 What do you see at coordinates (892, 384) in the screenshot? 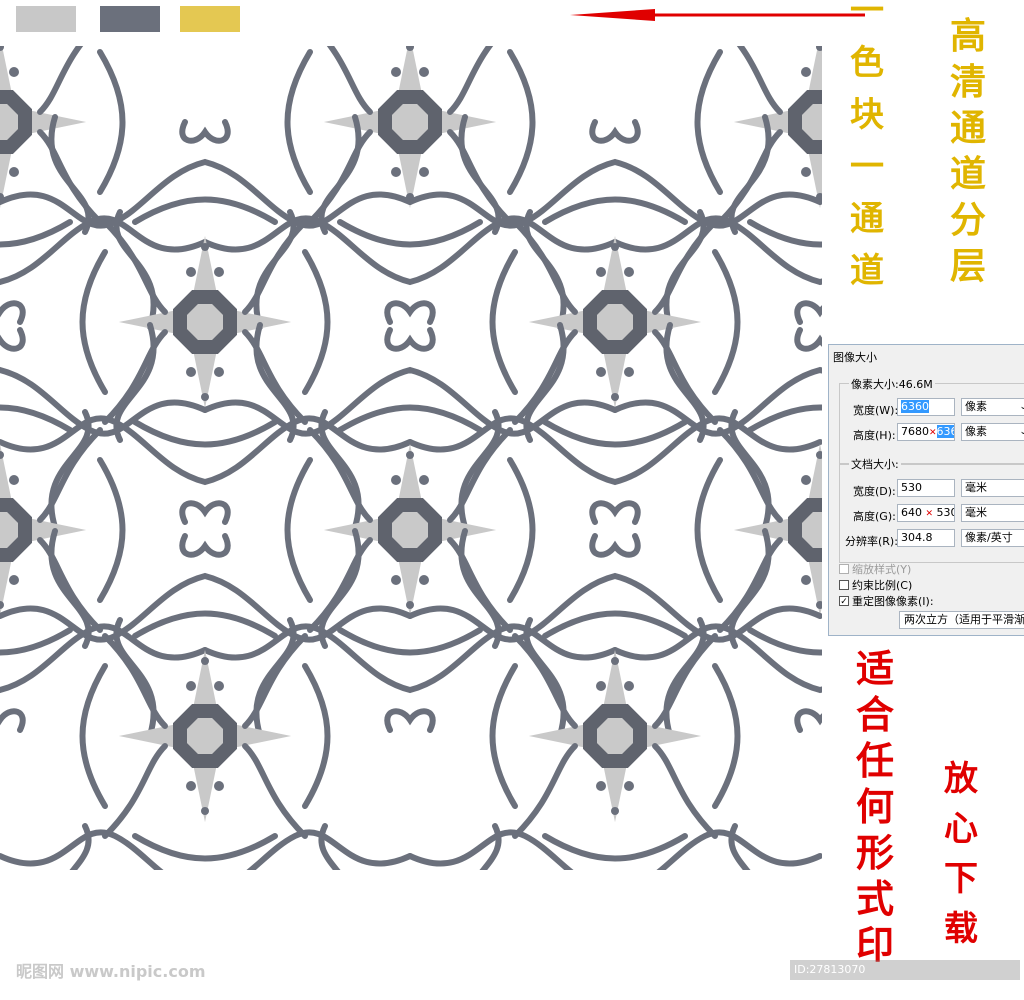
I see `pixel-size-label: 像素大小:46.6M` at bounding box center [892, 384].